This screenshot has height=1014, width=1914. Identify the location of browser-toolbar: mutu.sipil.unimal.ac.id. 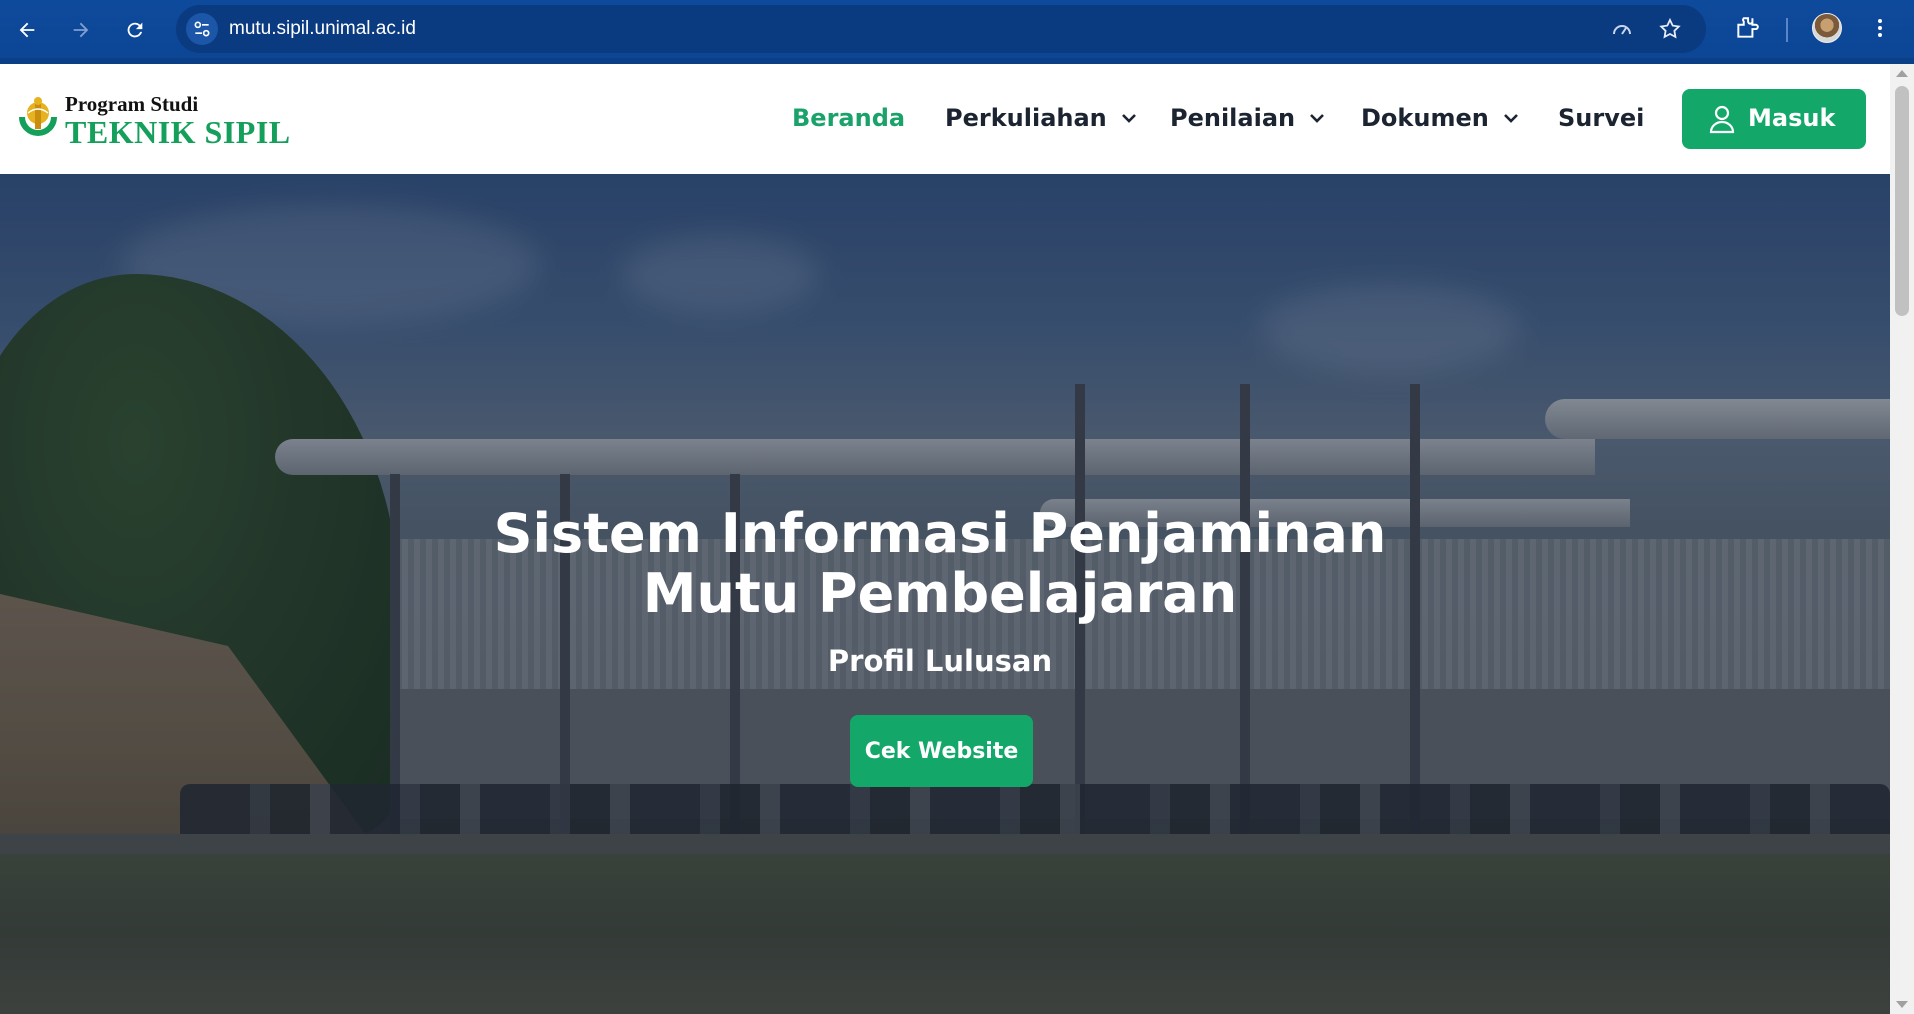
(957, 32).